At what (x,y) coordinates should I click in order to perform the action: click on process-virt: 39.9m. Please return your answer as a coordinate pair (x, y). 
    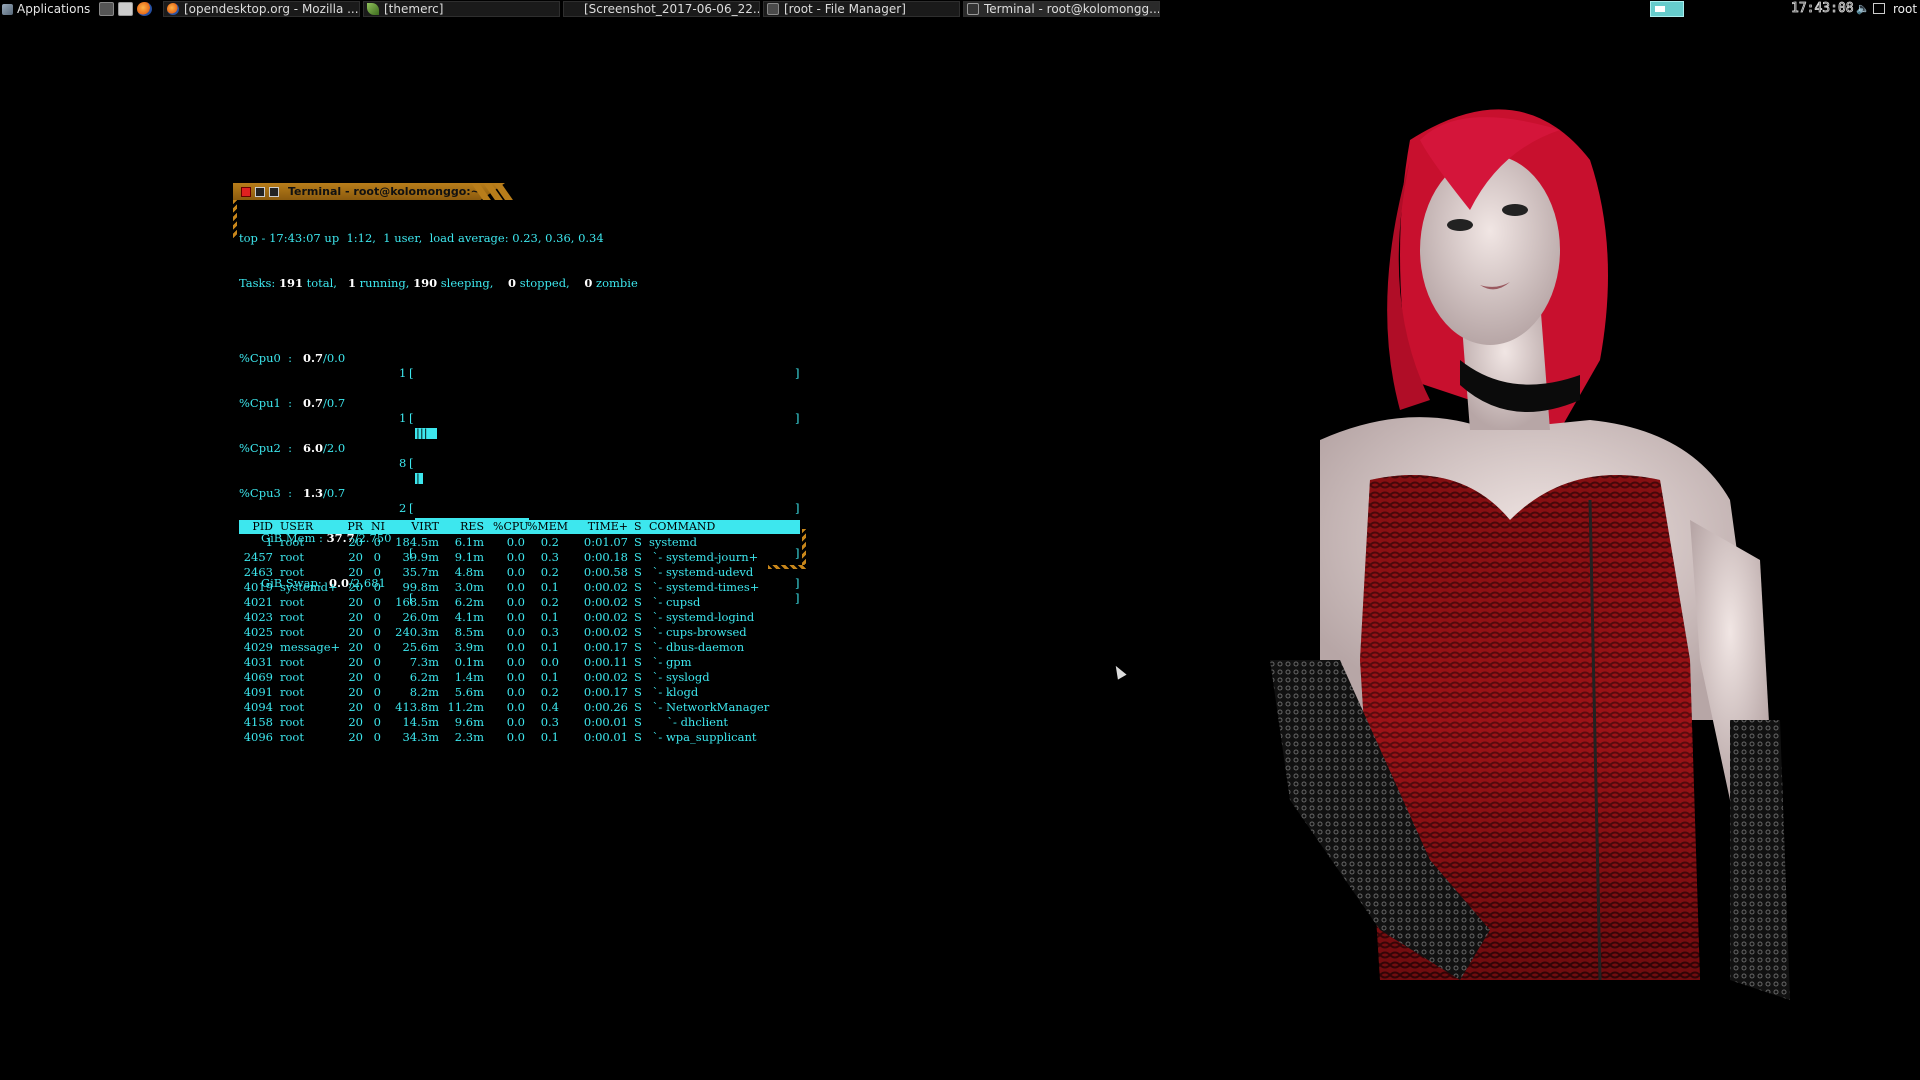
    Looking at the image, I should click on (420, 557).